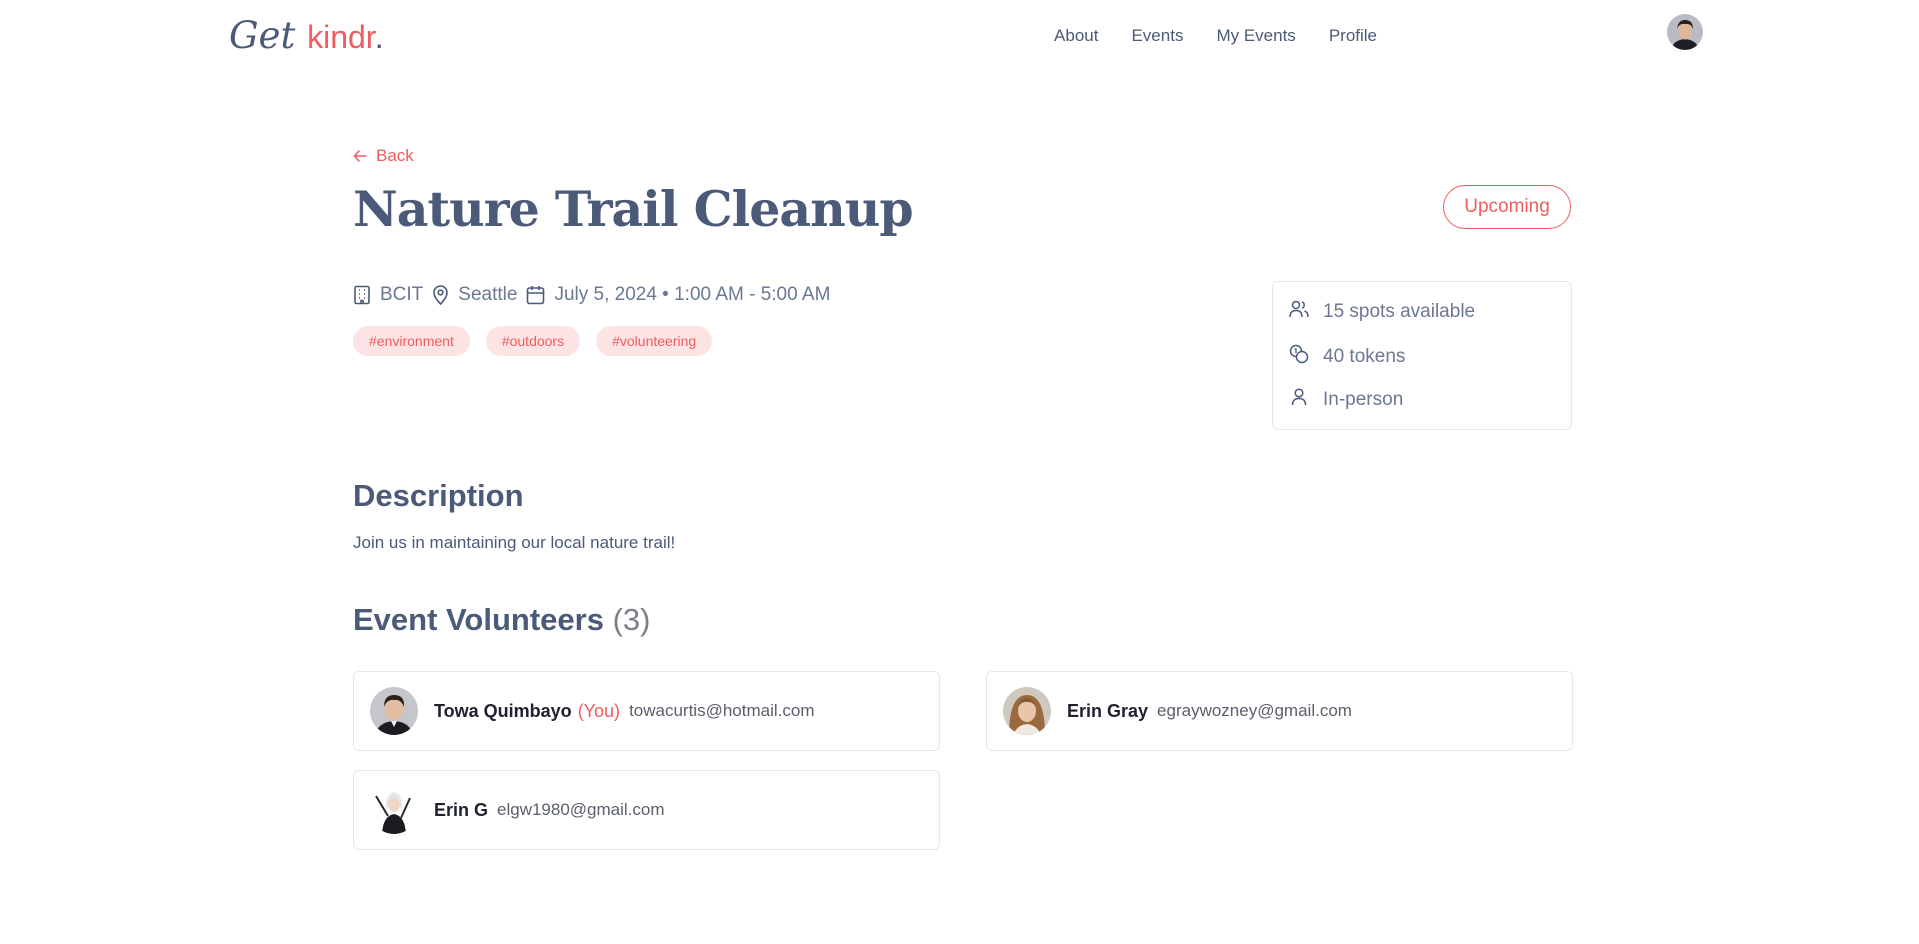 The height and width of the screenshot is (944, 1919). I want to click on tokens-text: 40 tokens, so click(1364, 356).